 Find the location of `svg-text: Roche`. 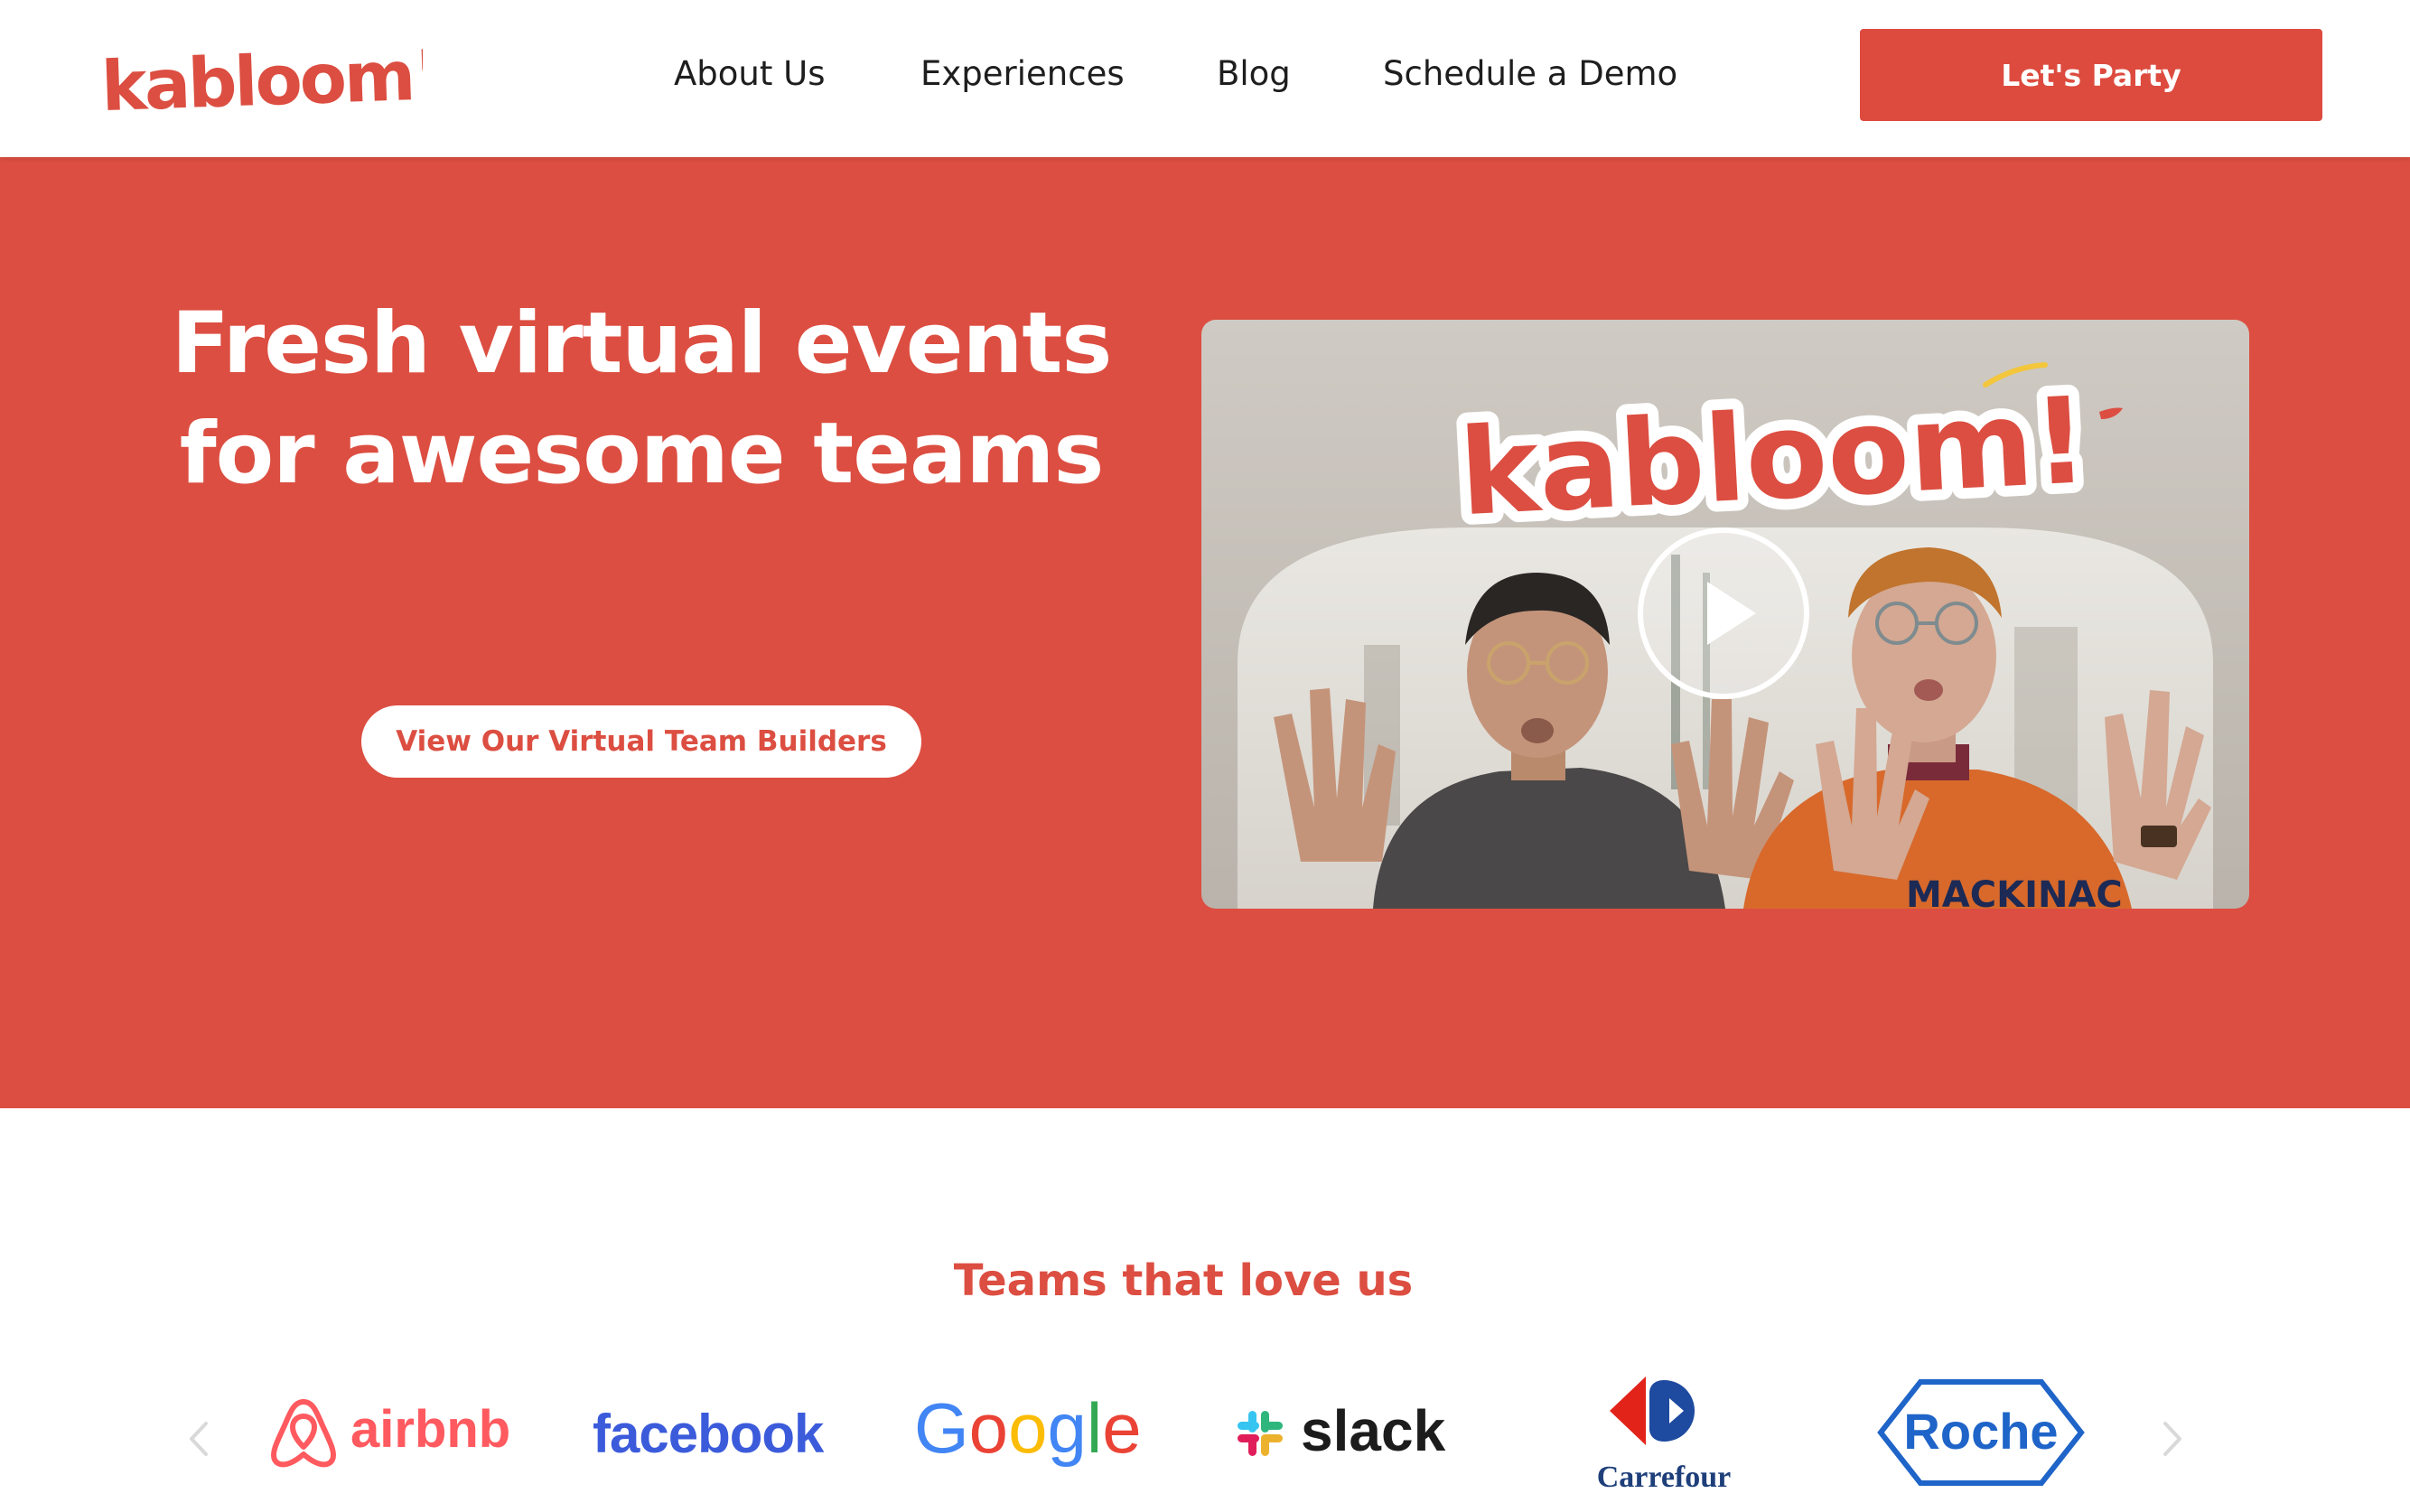

svg-text: Roche is located at coordinates (1981, 1431).